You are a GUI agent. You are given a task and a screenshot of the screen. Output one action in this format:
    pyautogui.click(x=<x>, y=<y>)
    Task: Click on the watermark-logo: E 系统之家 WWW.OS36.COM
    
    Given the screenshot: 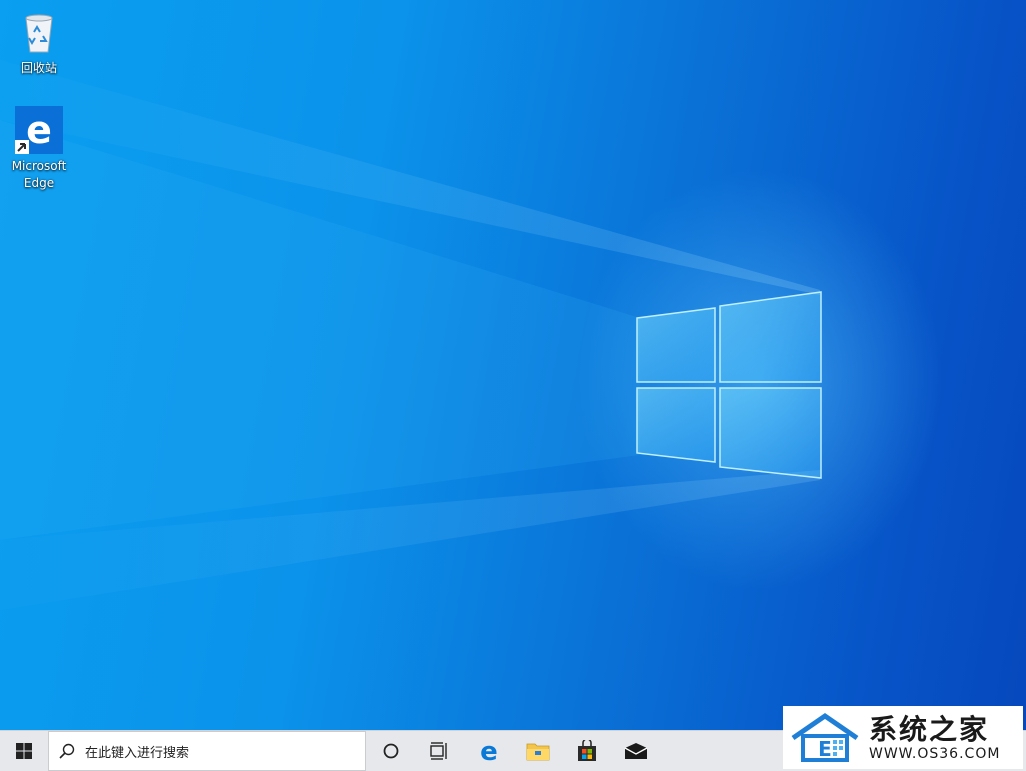 What is the action you would take?
    pyautogui.click(x=903, y=737)
    